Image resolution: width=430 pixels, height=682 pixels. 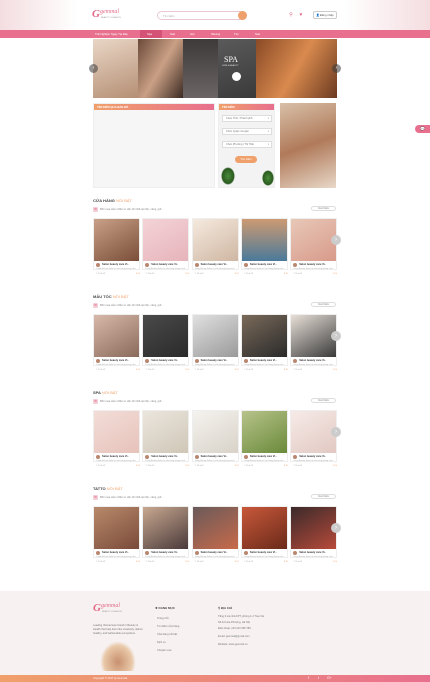 I want to click on footer-email: Email: gemmal@gmail.com, so click(x=234, y=636).